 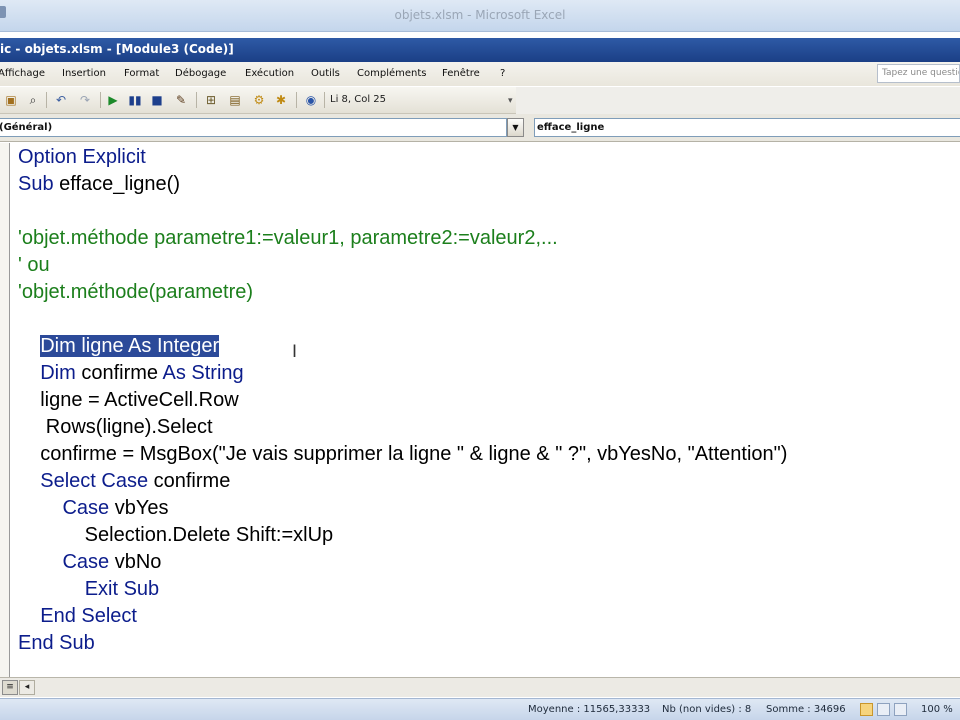 I want to click on code-line: ligne = ActiveCell.Row, so click(x=128, y=400).